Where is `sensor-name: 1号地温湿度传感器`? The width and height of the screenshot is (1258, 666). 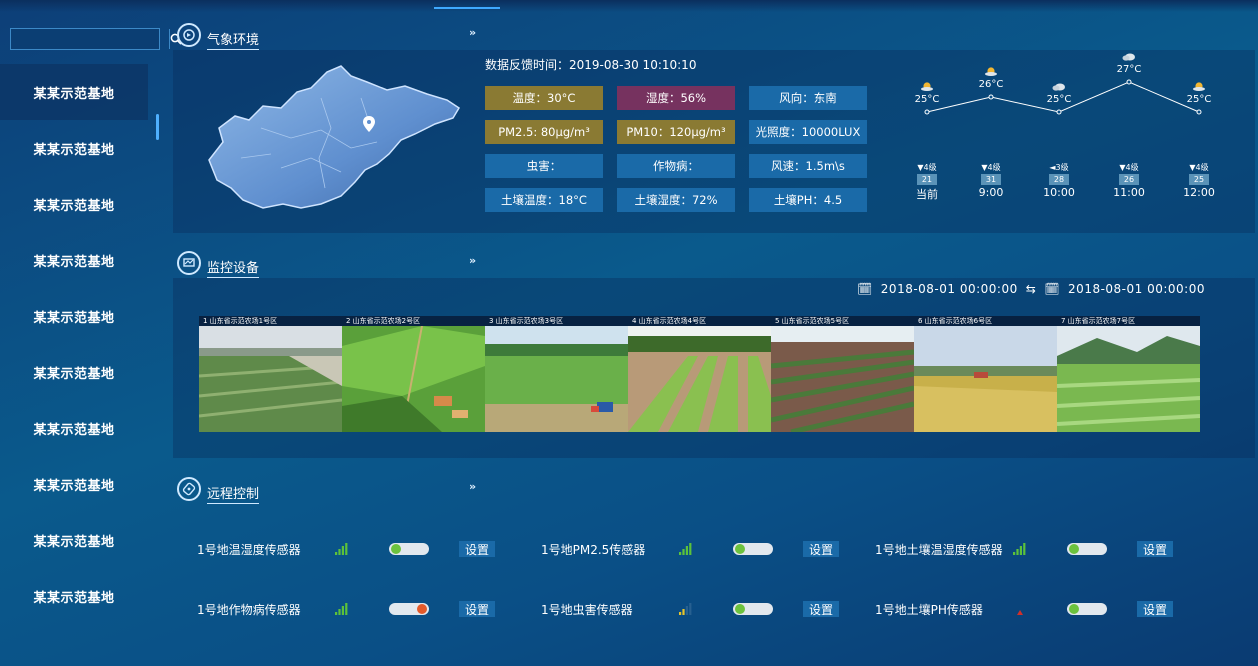 sensor-name: 1号地温湿度传感器 is located at coordinates (249, 550).